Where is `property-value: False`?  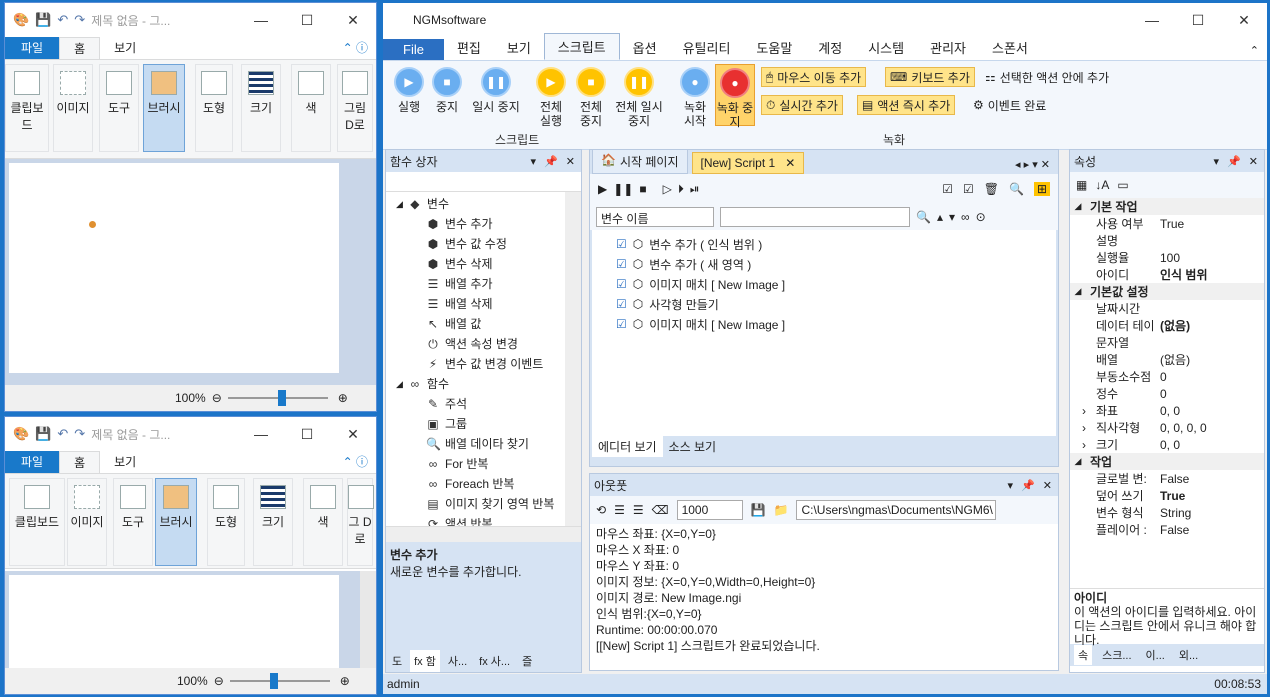
property-value: False is located at coordinates (1172, 530).